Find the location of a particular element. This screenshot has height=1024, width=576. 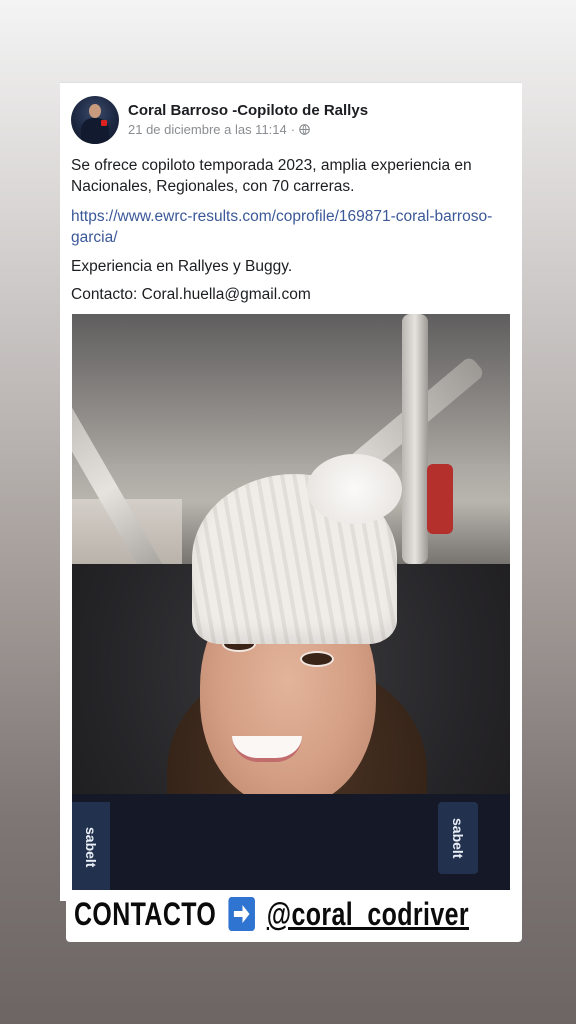

post-text-contact: Contacto: Coral.huella@gmail.com is located at coordinates (191, 294).